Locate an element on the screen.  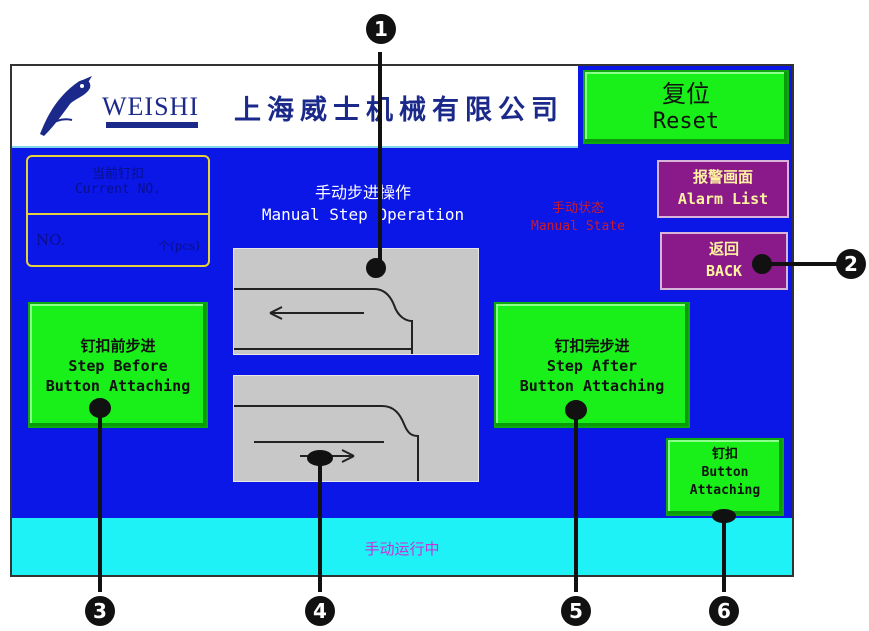
manual-state-zh: 手动状态 is located at coordinates (577, 208).